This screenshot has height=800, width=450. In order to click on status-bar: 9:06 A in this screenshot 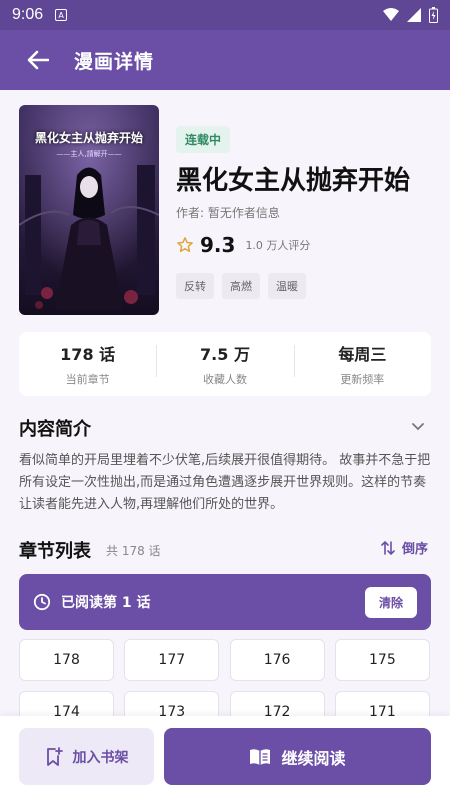, I will do `click(225, 15)`.